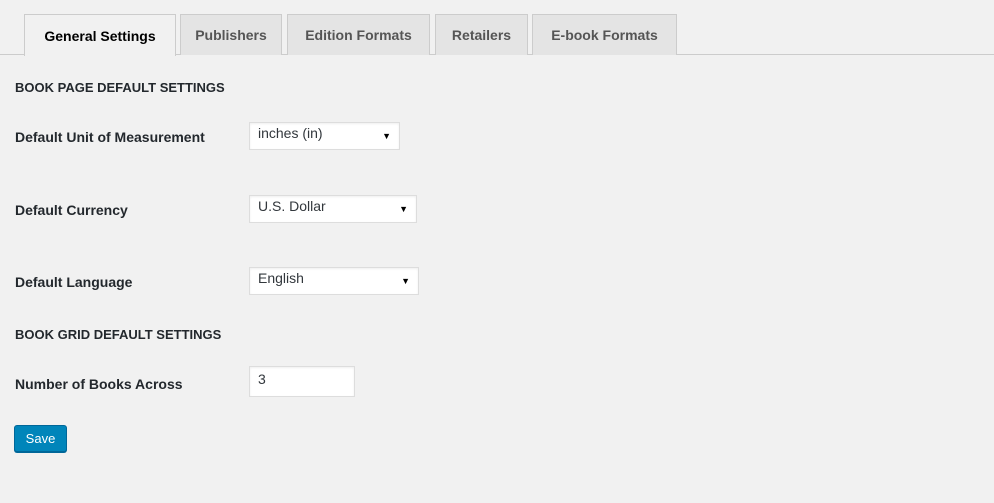  What do you see at coordinates (324, 136) in the screenshot?
I see `unit-of-measurement-select: inches (in) ▼` at bounding box center [324, 136].